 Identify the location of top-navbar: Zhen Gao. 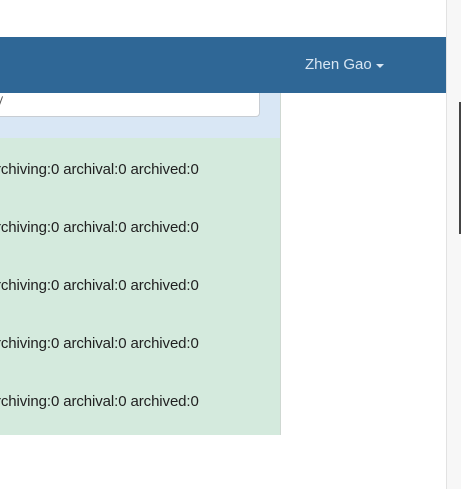
(223, 65).